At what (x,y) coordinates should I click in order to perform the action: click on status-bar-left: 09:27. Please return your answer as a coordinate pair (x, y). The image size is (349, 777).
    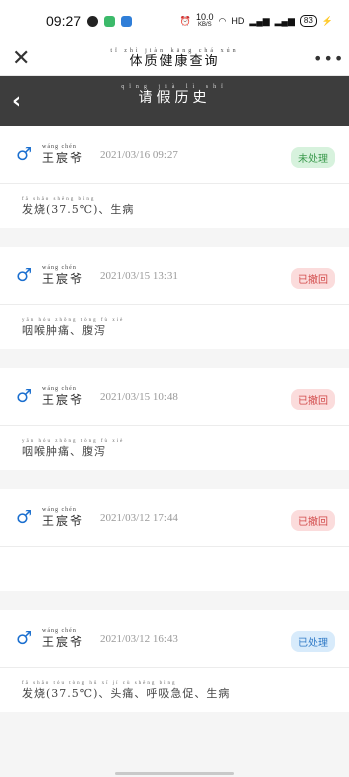
    Looking at the image, I should click on (89, 21).